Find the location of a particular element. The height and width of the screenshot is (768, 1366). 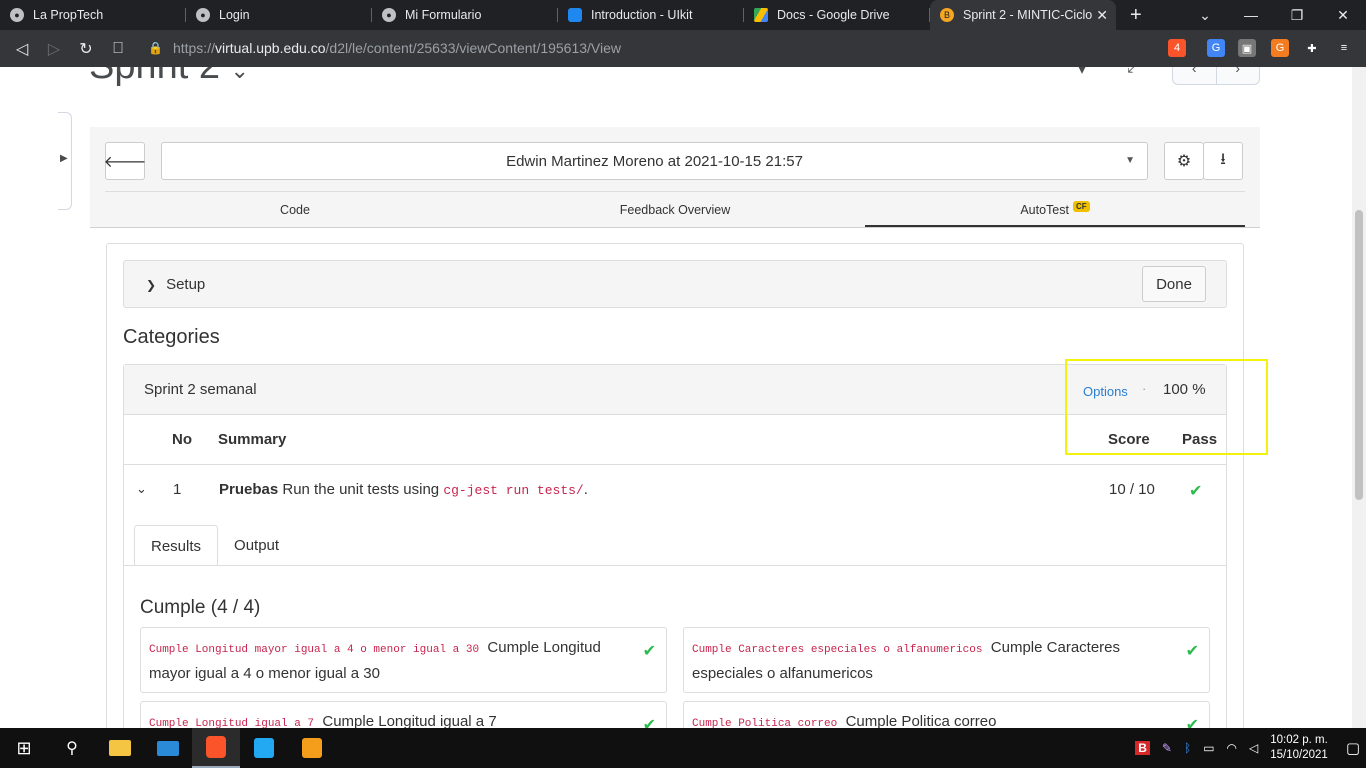

categories-heading: Categories is located at coordinates (171, 337).